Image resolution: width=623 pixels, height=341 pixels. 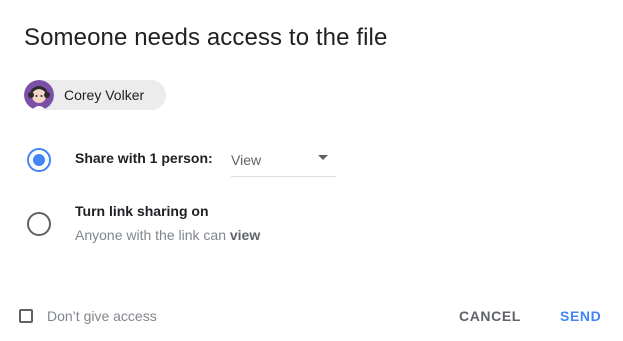 I want to click on dont-give-access-label: Don’t give access, so click(x=102, y=316).